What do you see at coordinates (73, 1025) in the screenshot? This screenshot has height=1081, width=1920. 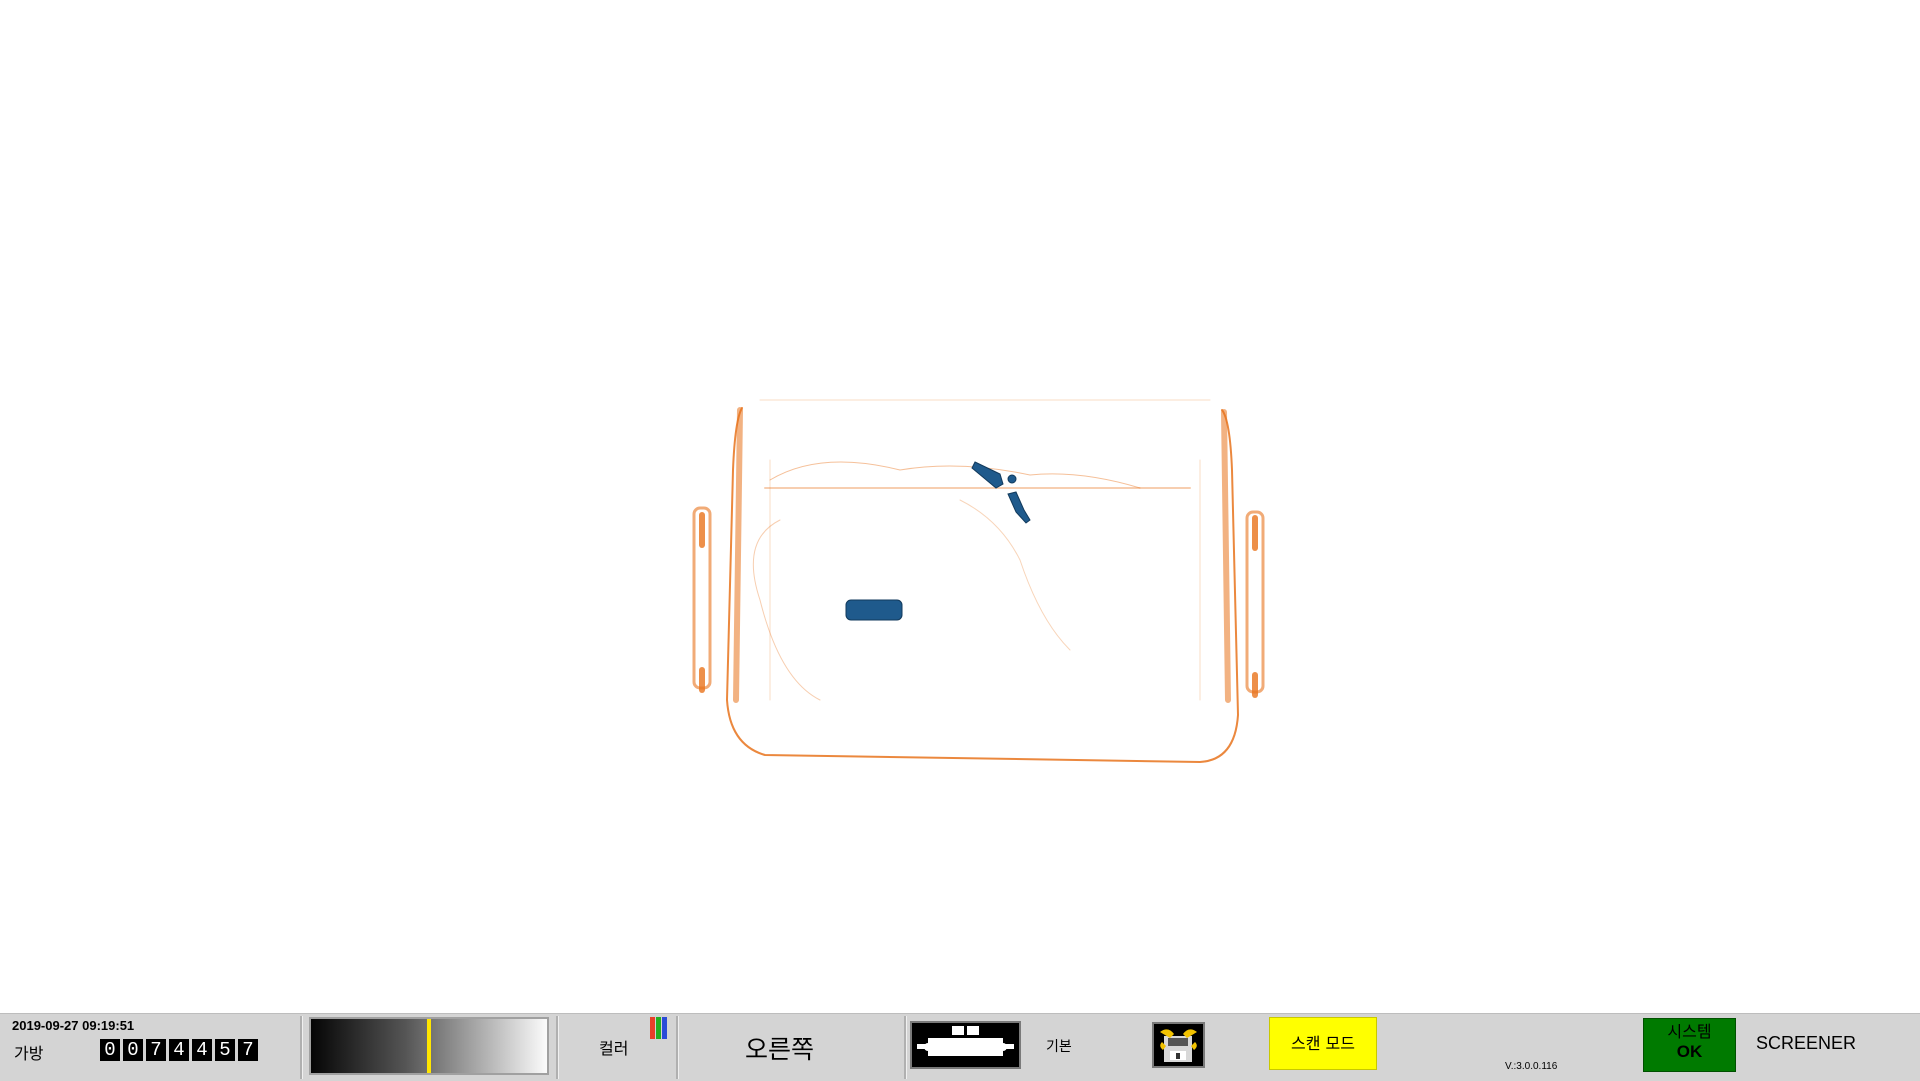 I see `datetime-display: 2019-09-27 09:19:51` at bounding box center [73, 1025].